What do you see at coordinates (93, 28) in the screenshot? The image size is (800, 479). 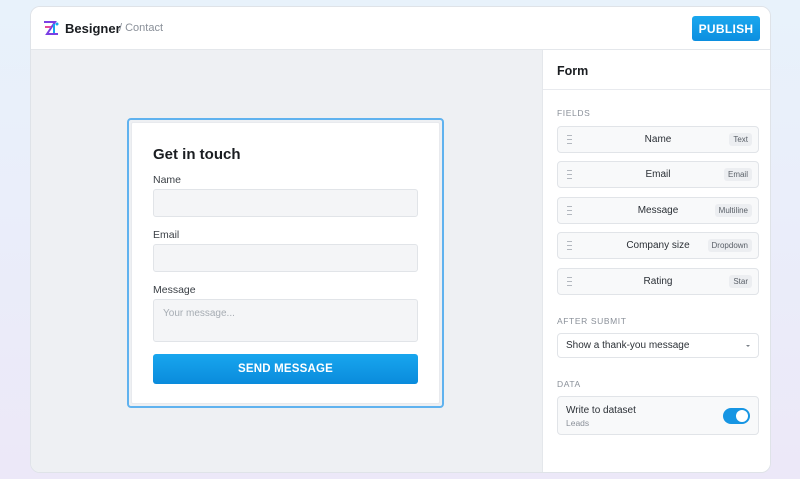 I see `brand-name: Besigner` at bounding box center [93, 28].